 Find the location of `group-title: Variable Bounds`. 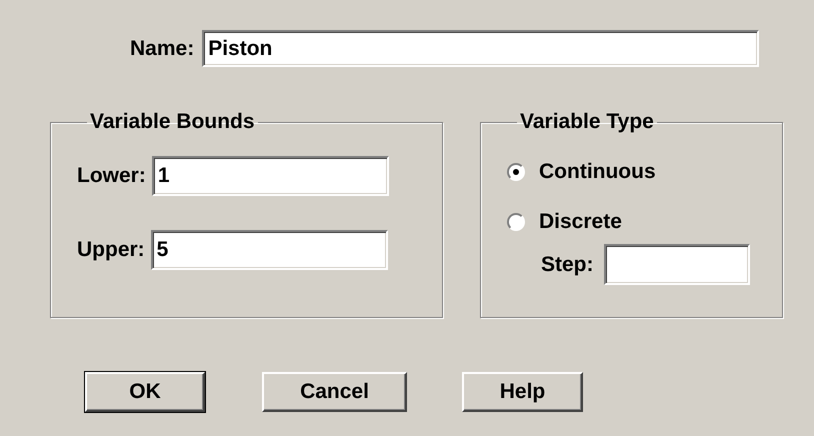

group-title: Variable Bounds is located at coordinates (172, 122).